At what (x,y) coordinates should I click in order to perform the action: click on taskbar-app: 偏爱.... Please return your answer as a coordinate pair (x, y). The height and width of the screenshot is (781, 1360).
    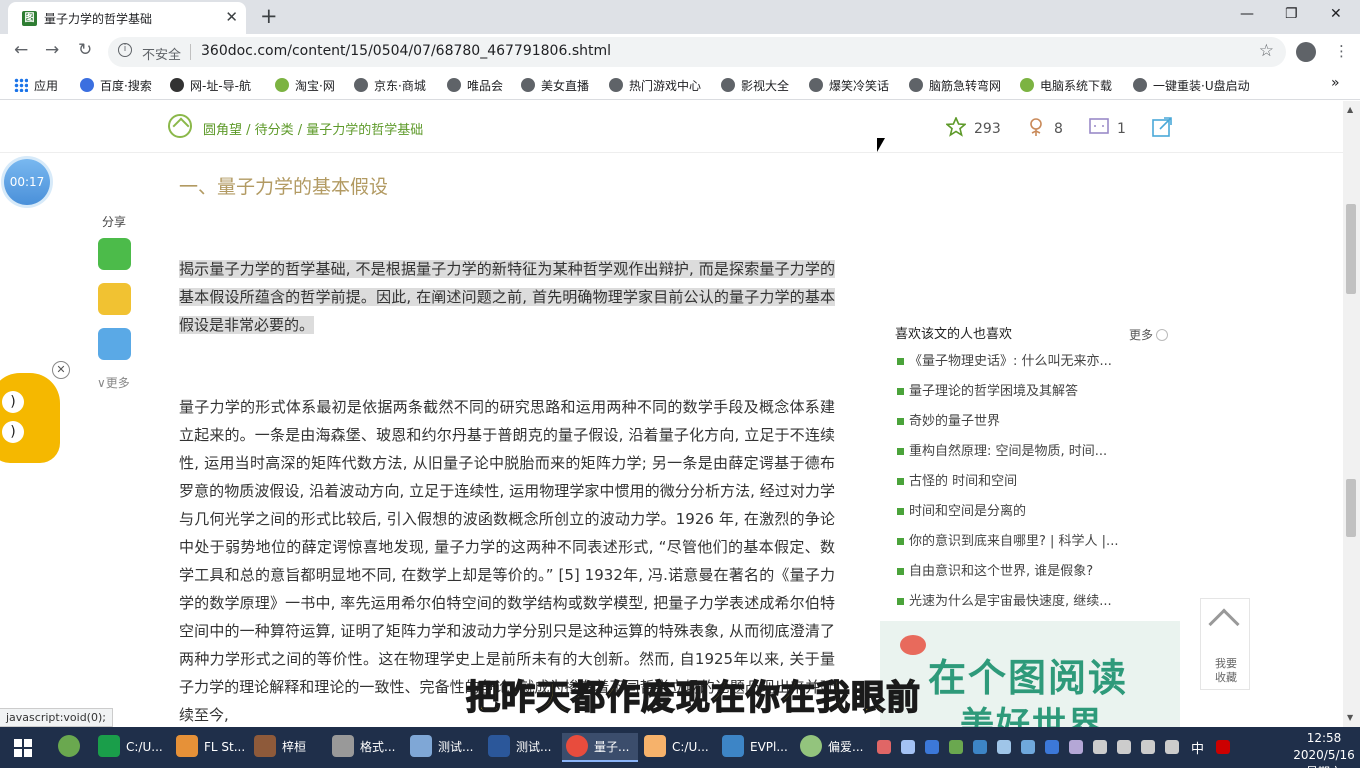
    Looking at the image, I should click on (831, 747).